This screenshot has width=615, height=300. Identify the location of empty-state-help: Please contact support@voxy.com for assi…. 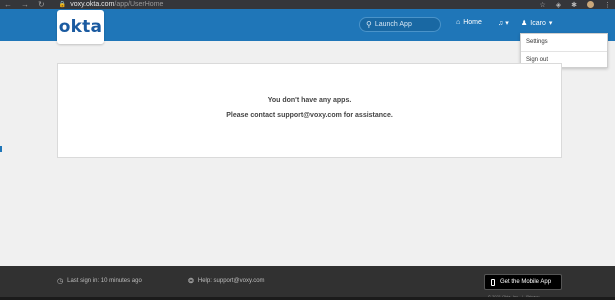
(309, 115).